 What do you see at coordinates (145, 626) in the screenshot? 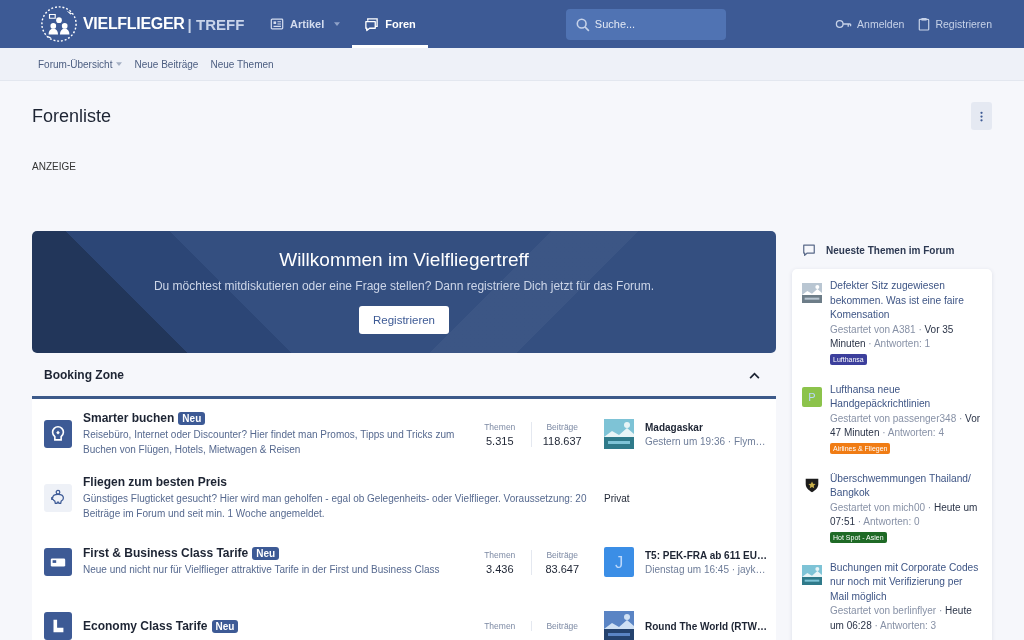
I see `forum-title: Economy Class Tarife` at bounding box center [145, 626].